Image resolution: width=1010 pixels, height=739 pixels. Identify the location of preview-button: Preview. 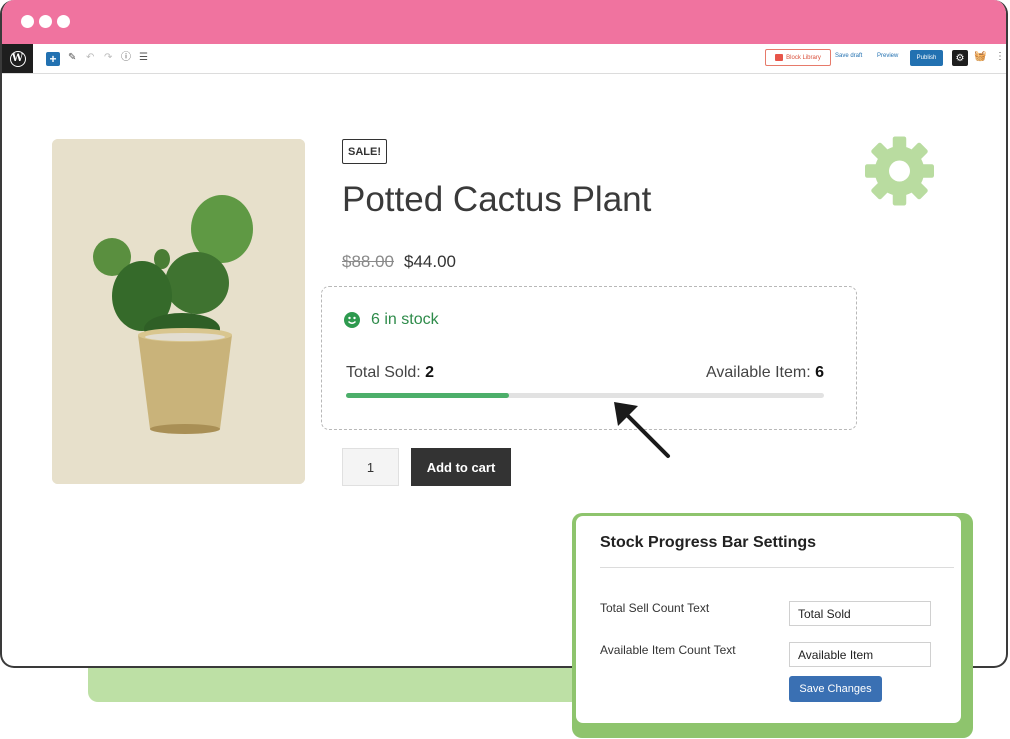
(887, 56).